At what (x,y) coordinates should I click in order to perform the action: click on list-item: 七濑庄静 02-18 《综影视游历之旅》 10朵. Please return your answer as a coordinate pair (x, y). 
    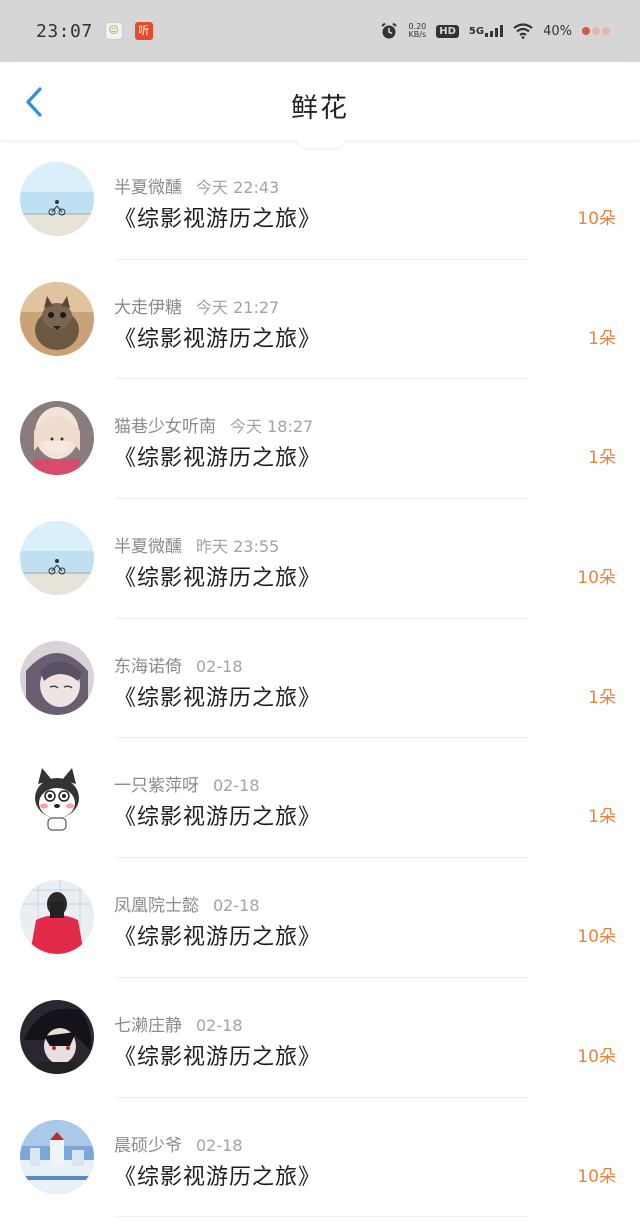
    Looking at the image, I should click on (320, 1038).